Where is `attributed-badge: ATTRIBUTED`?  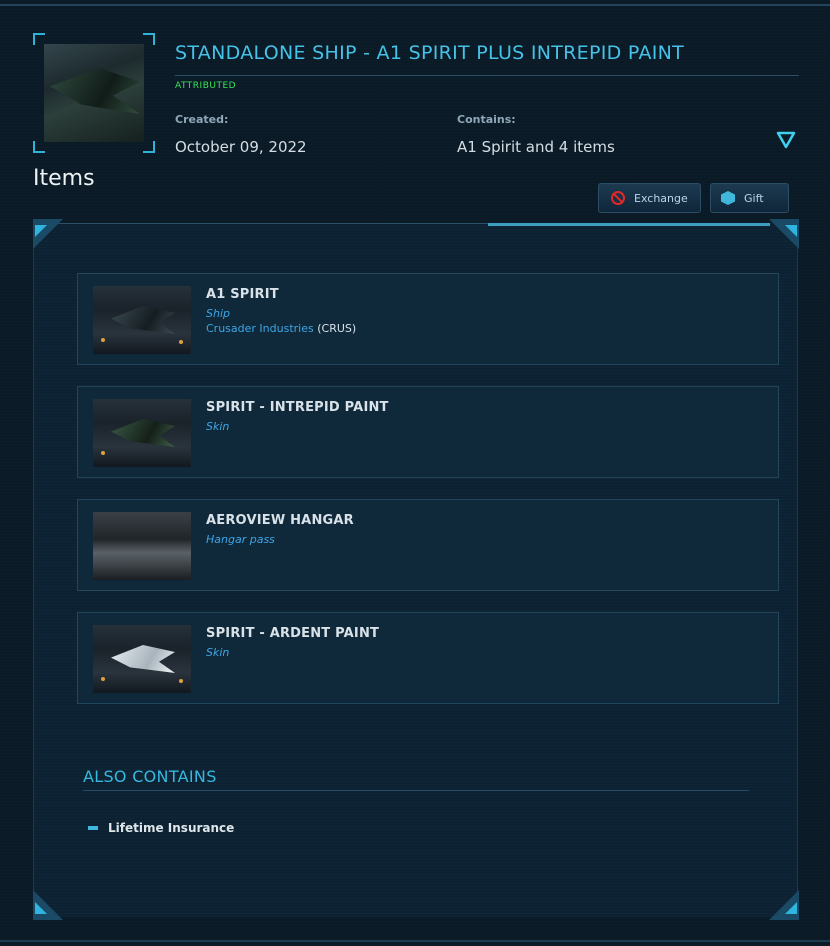
attributed-badge: ATTRIBUTED is located at coordinates (206, 86).